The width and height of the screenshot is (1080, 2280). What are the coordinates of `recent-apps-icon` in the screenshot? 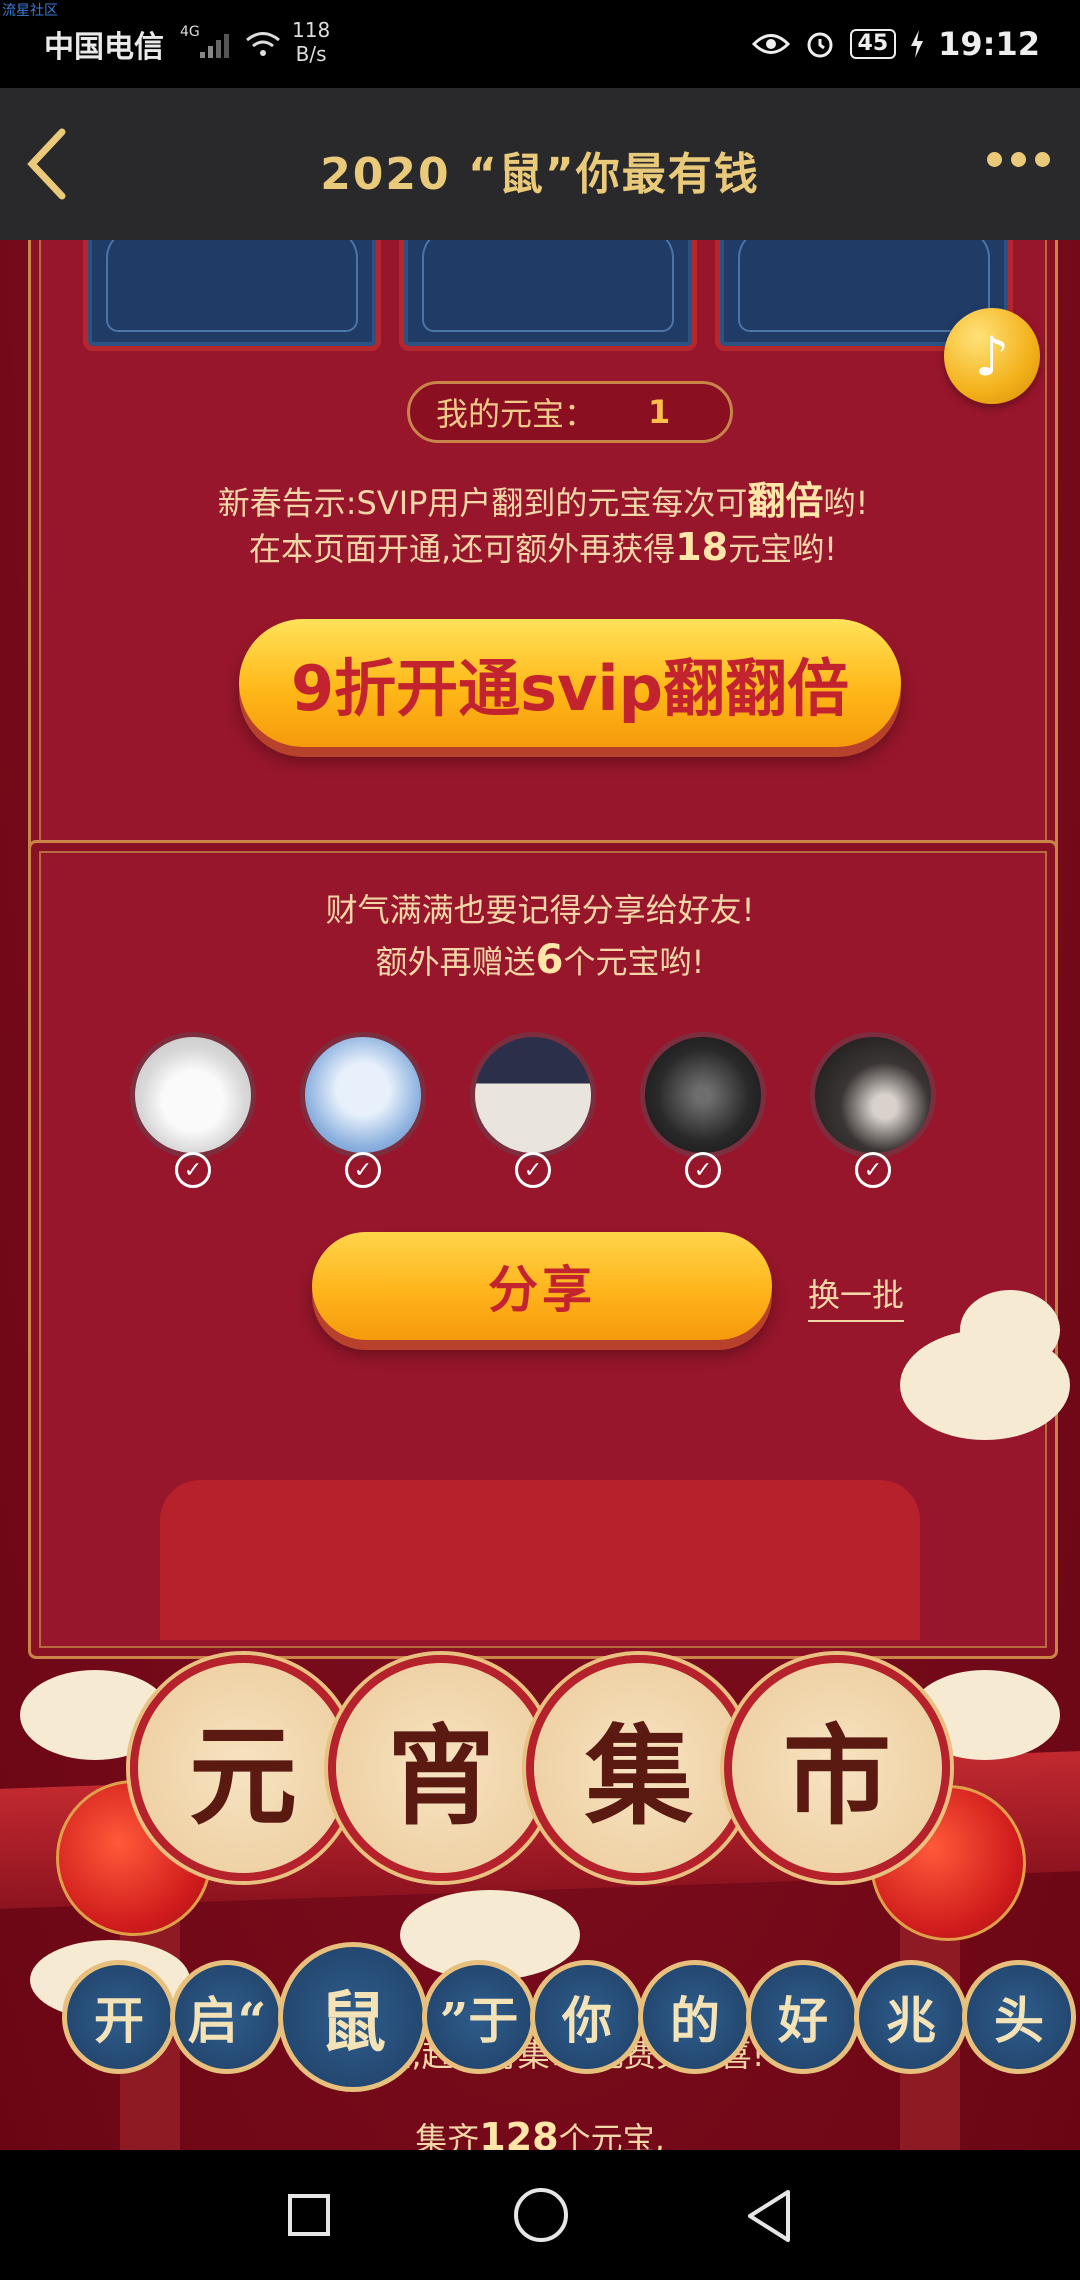 It's located at (309, 2215).